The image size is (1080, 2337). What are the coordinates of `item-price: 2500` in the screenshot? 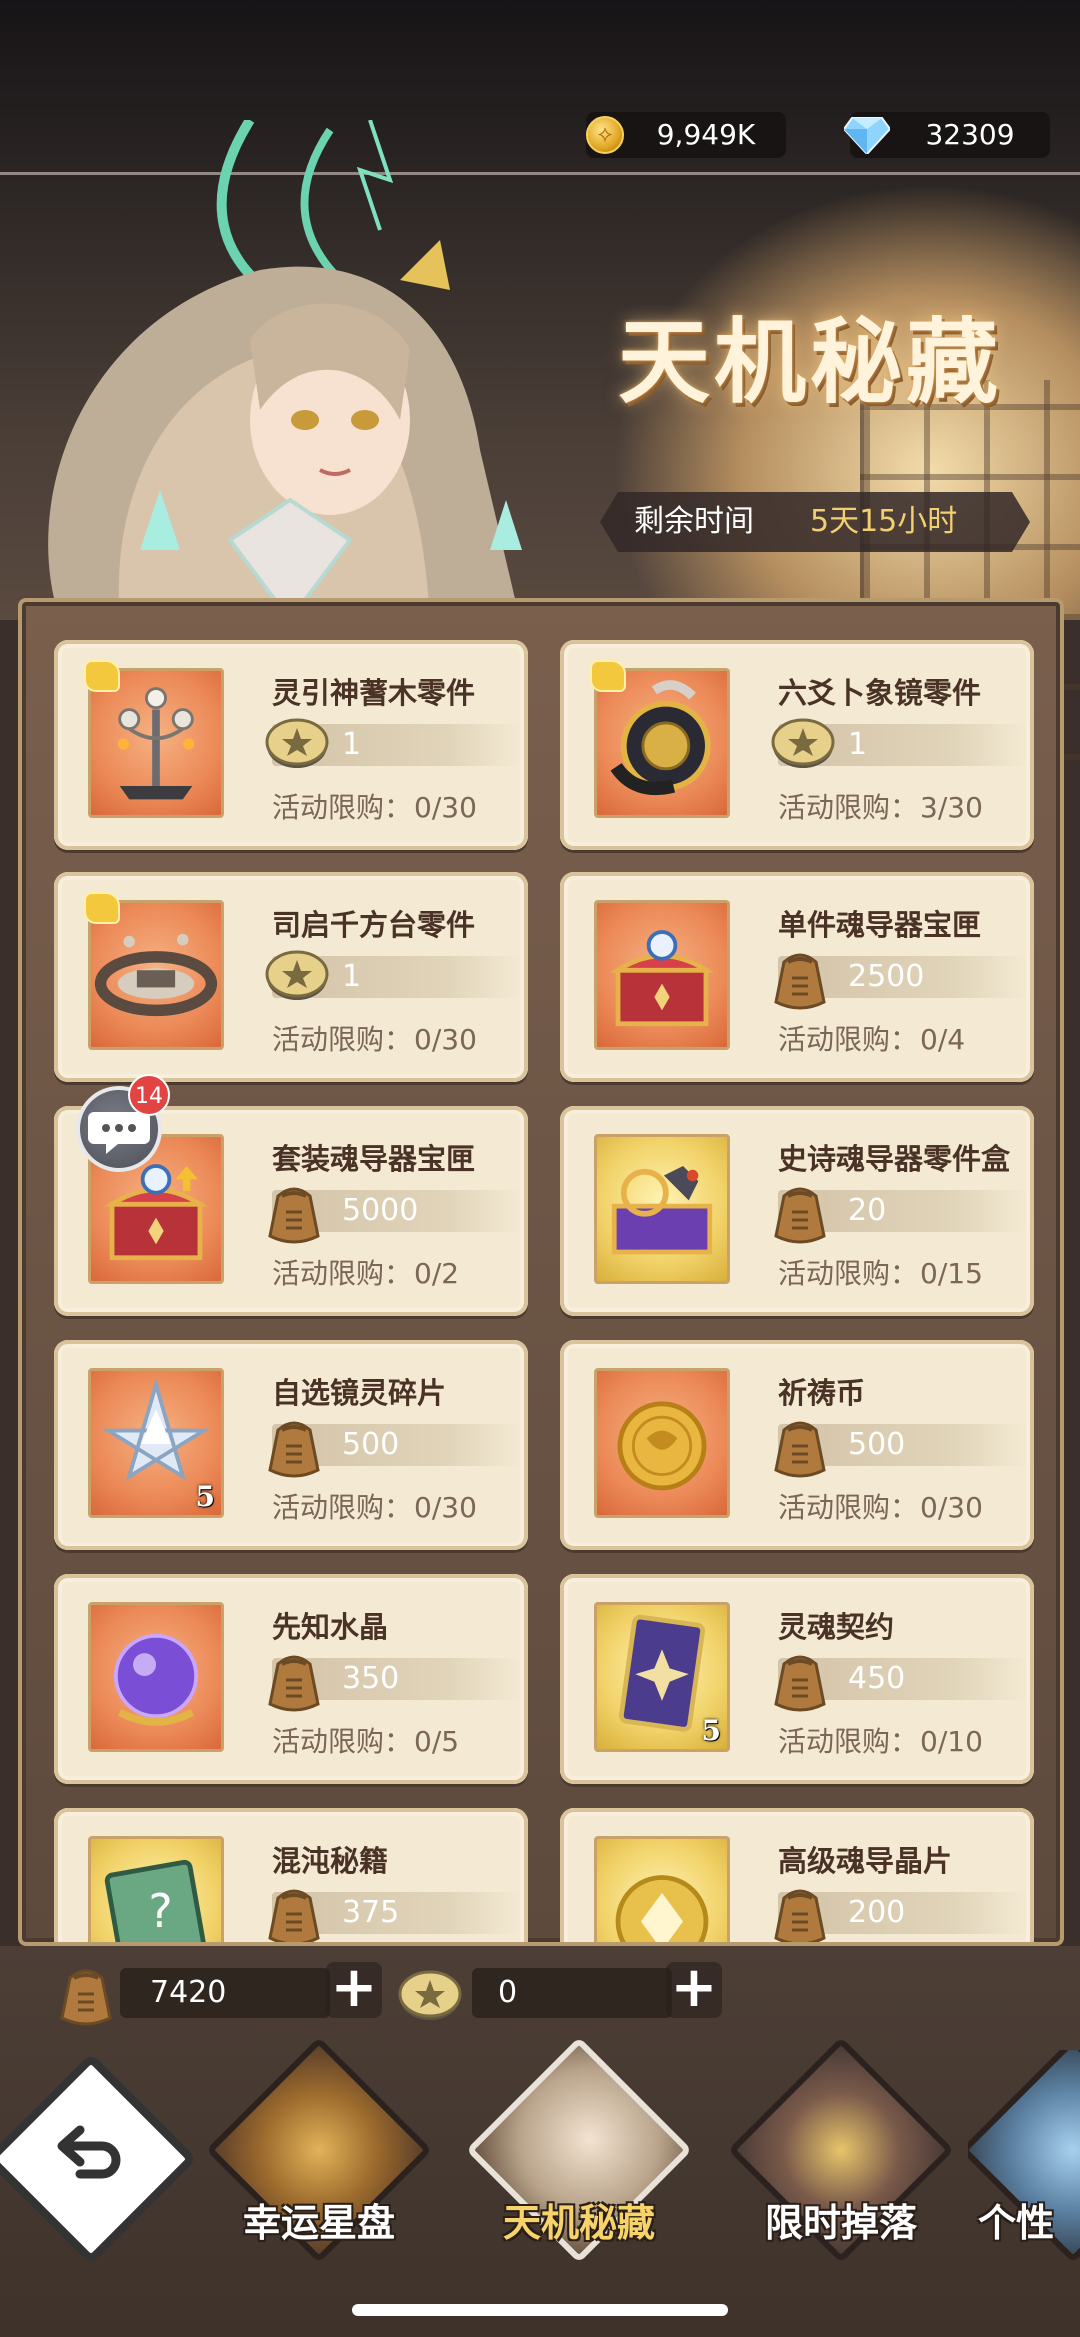 It's located at (901, 981).